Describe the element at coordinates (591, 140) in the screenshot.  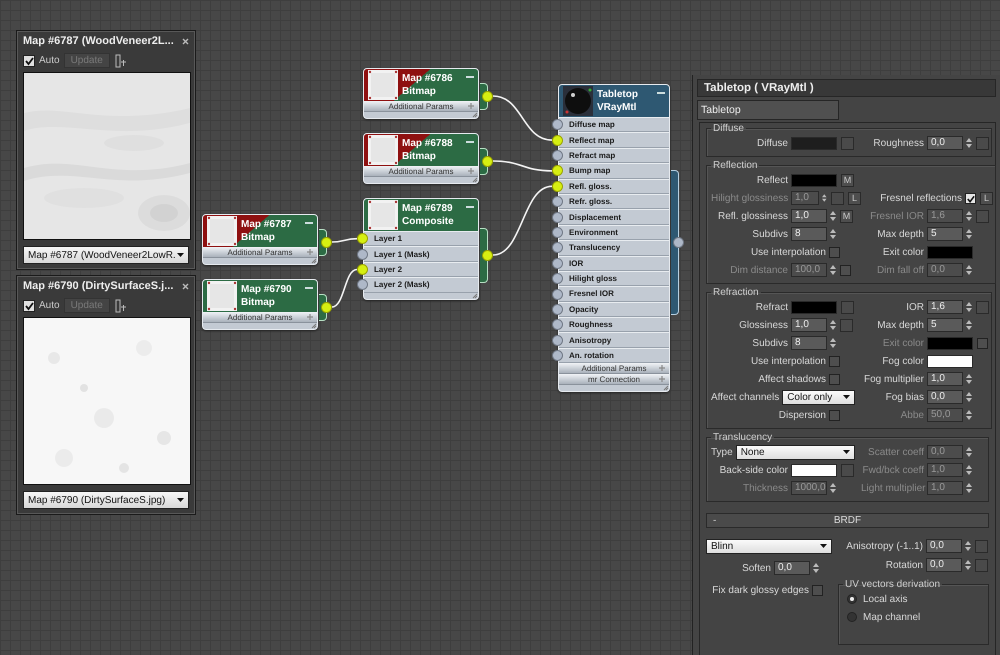
I see `slot-label: Reflect map` at that location.